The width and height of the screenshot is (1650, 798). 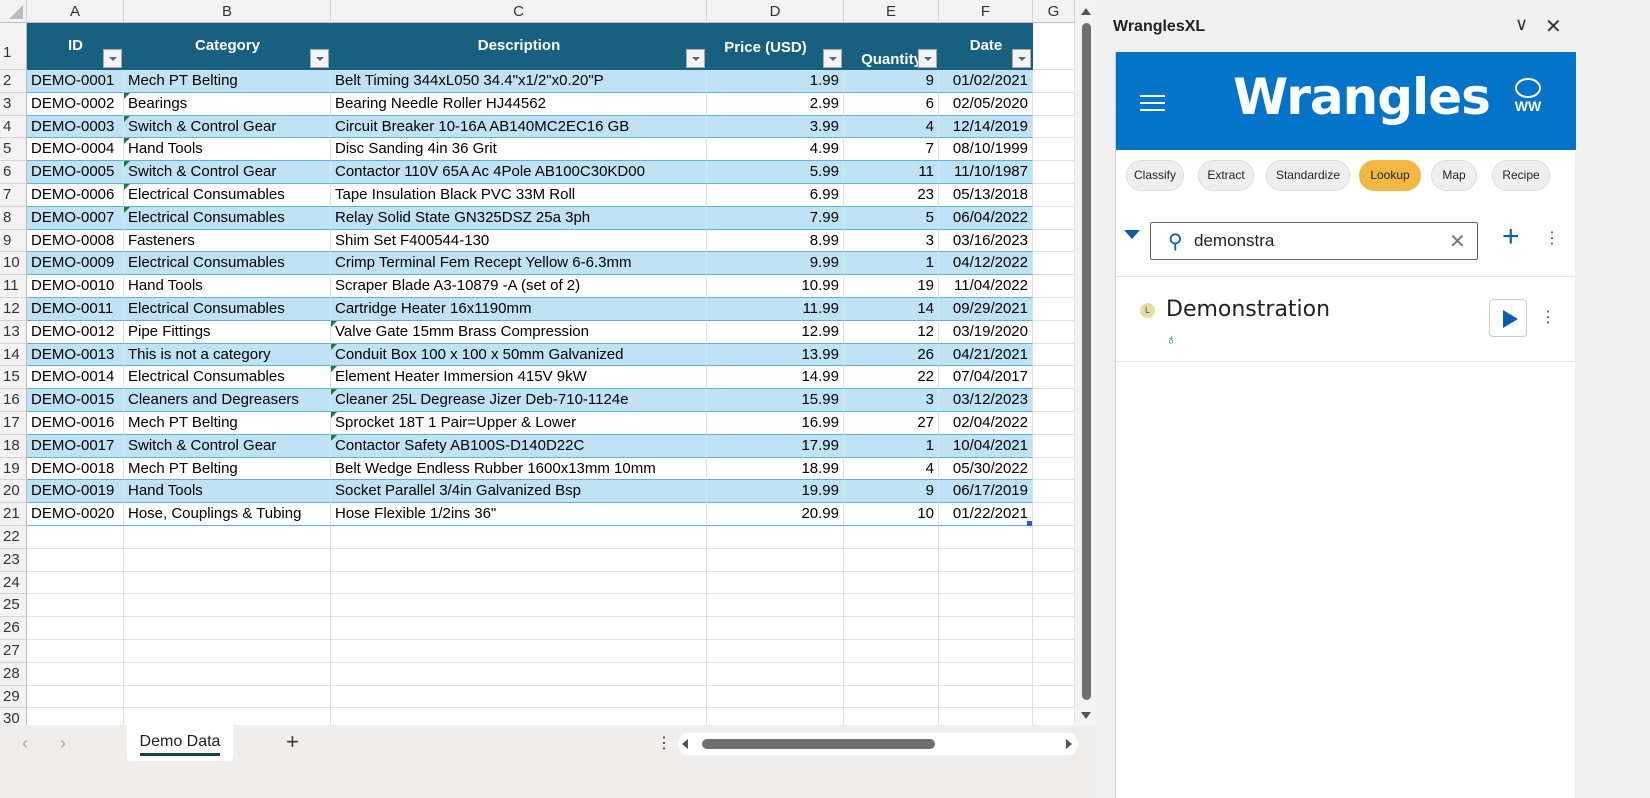 What do you see at coordinates (227, 241) in the screenshot?
I see `table-cell: Fasteners` at bounding box center [227, 241].